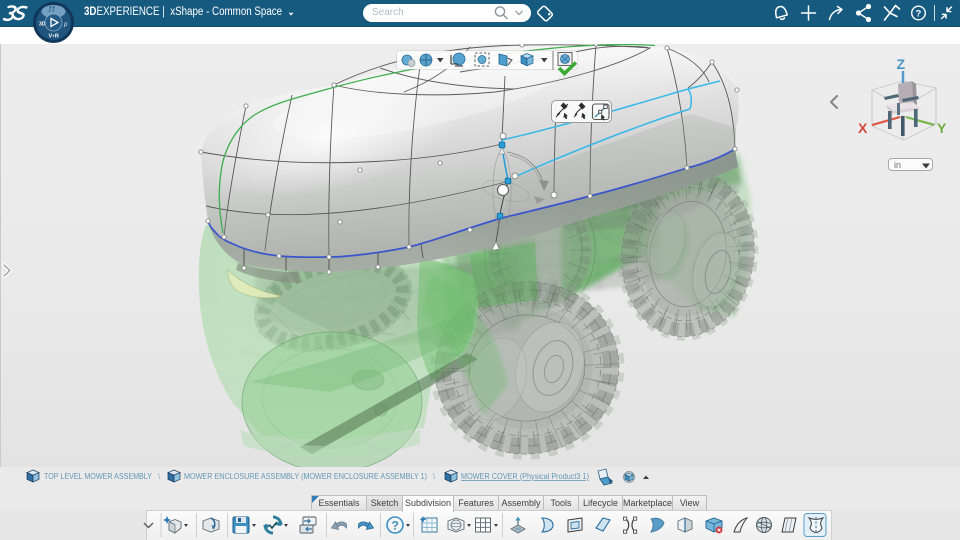  Describe the element at coordinates (42, 25) in the screenshot. I see `svg-text: 3D` at that location.